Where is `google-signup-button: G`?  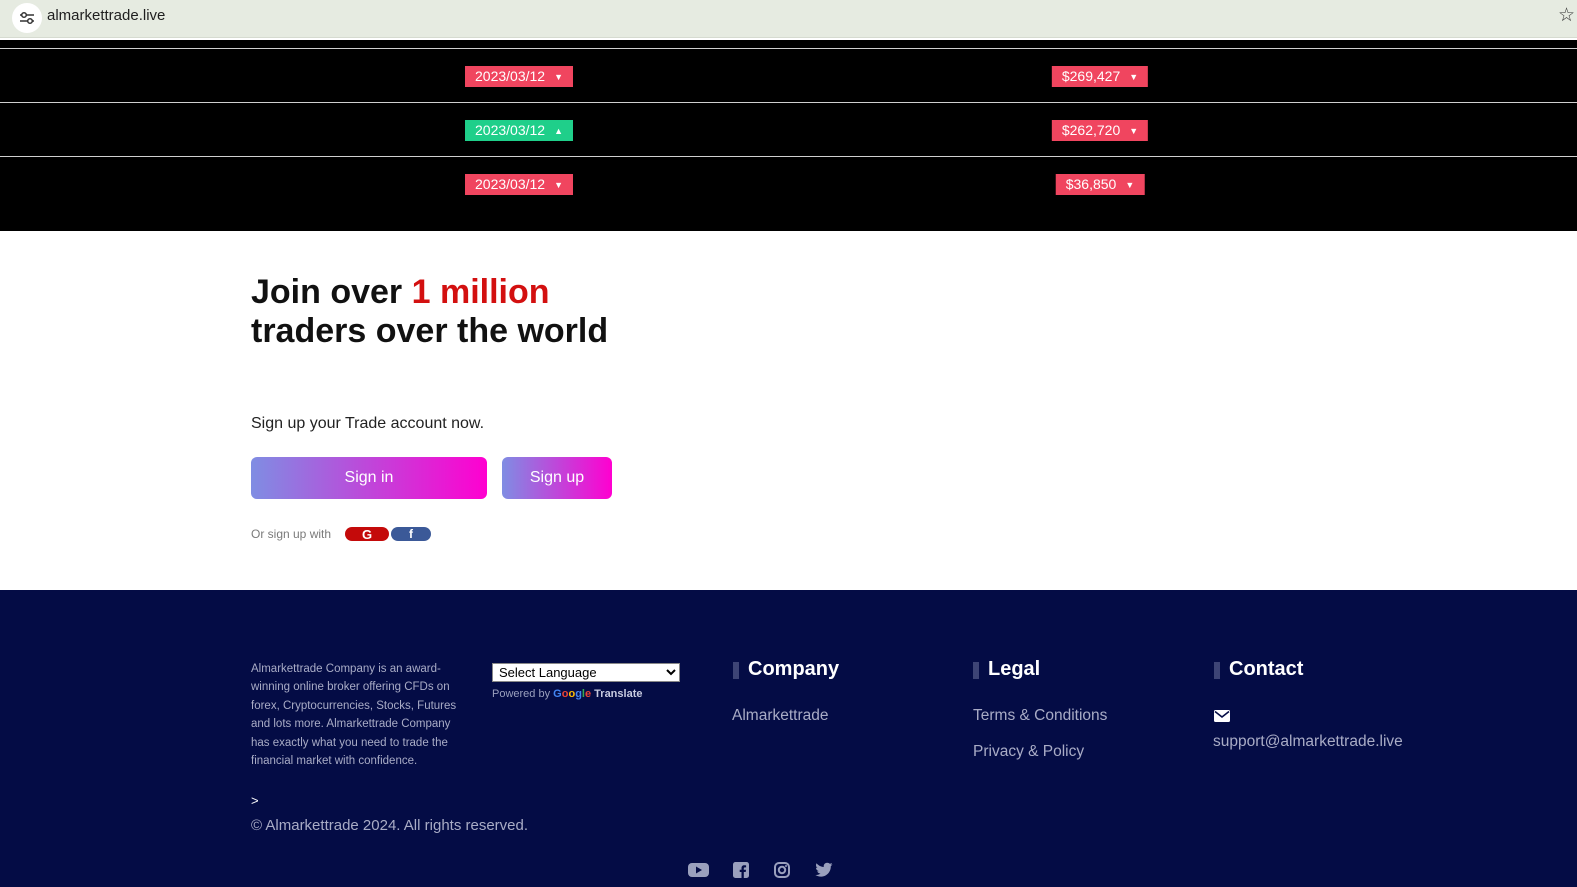
google-signup-button: G is located at coordinates (367, 534).